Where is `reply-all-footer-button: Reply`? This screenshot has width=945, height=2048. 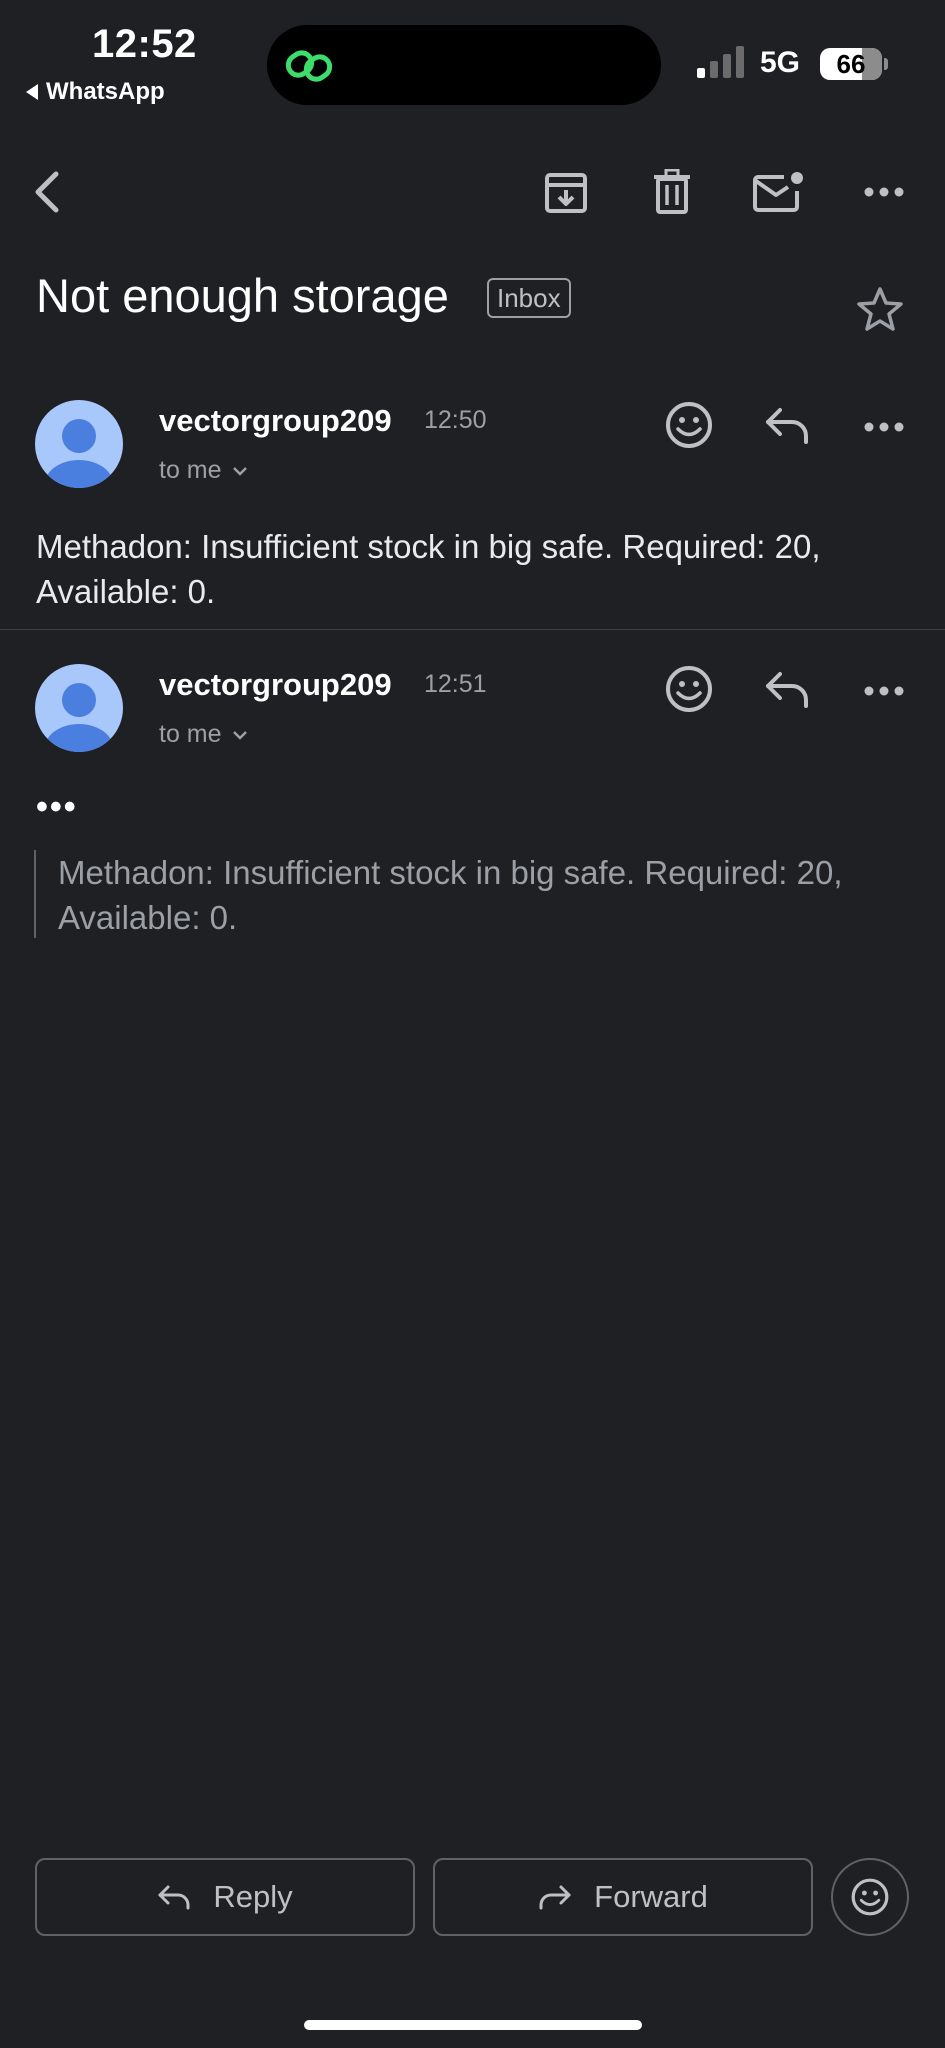 reply-all-footer-button: Reply is located at coordinates (225, 1897).